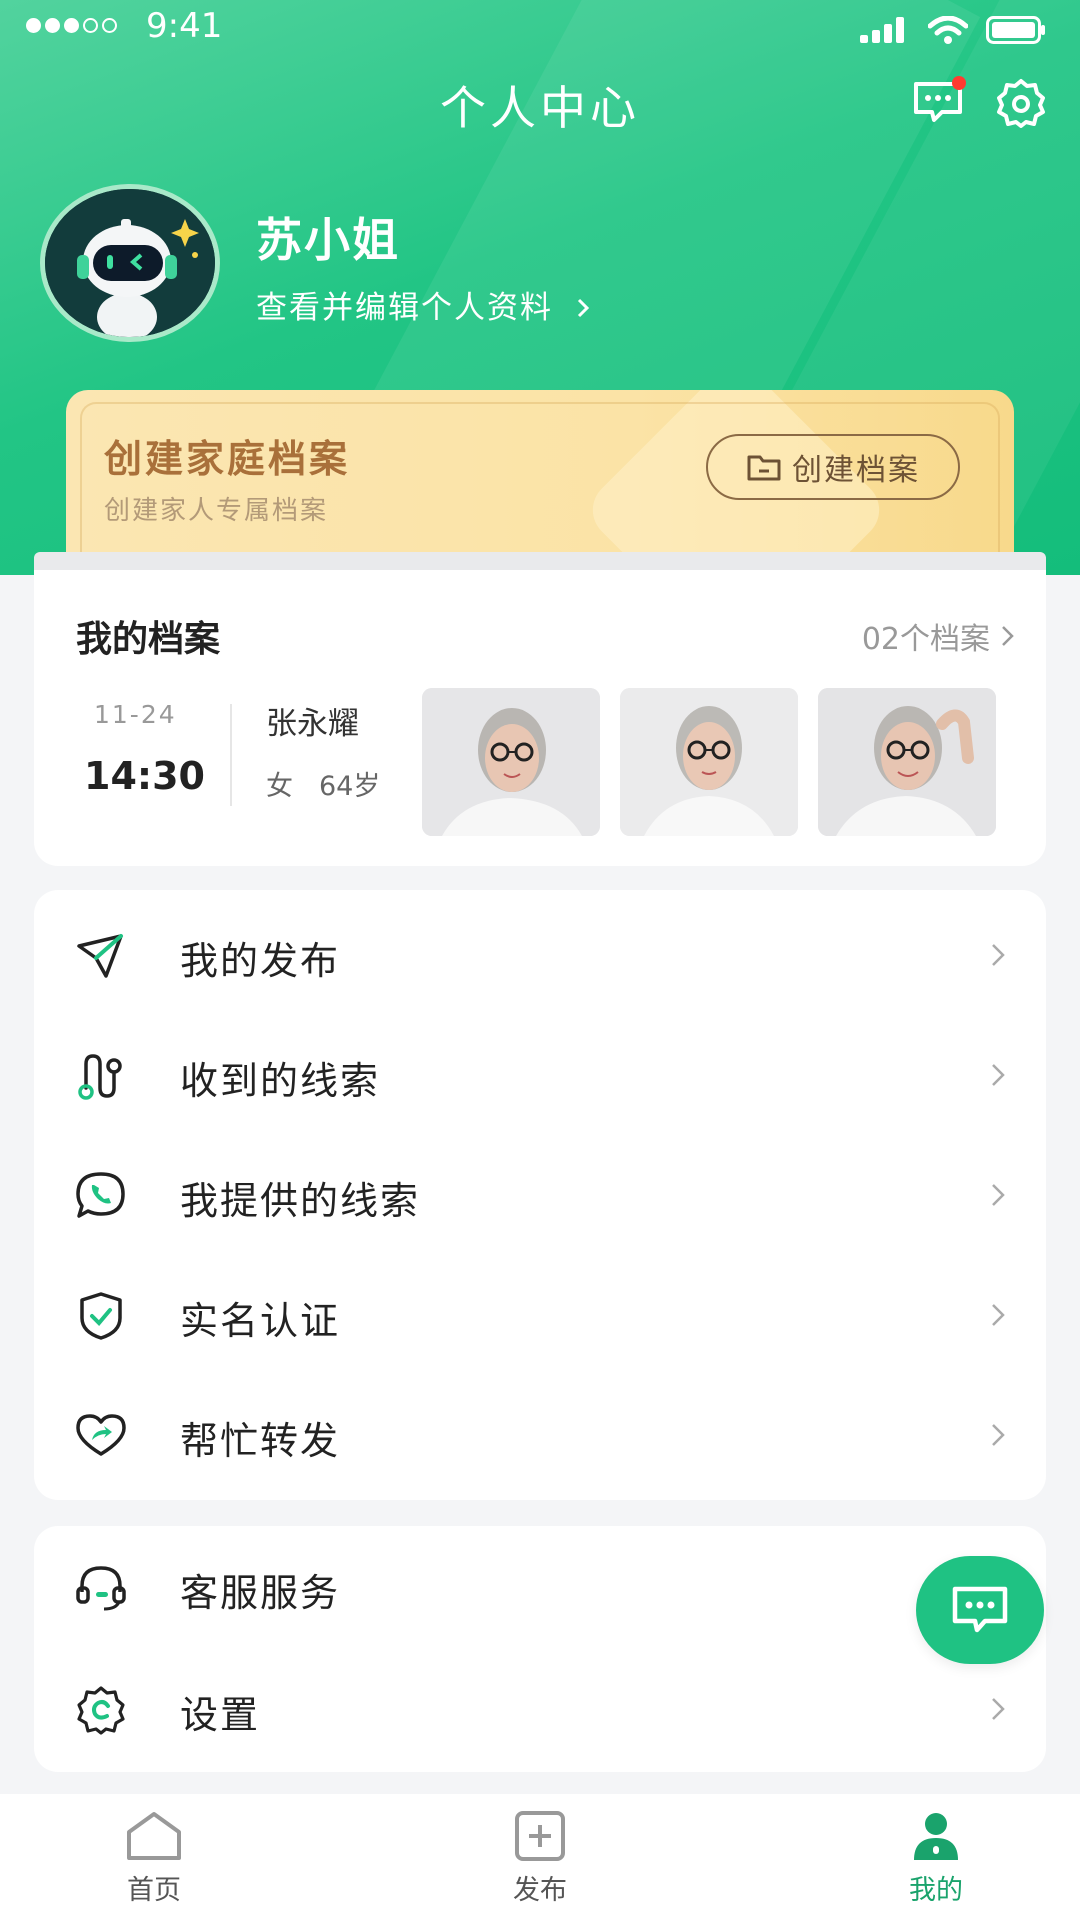  I want to click on my-archives-card: 我的档案 02个档案 11-24 14:30 张永耀 女 64岁, so click(540, 718).